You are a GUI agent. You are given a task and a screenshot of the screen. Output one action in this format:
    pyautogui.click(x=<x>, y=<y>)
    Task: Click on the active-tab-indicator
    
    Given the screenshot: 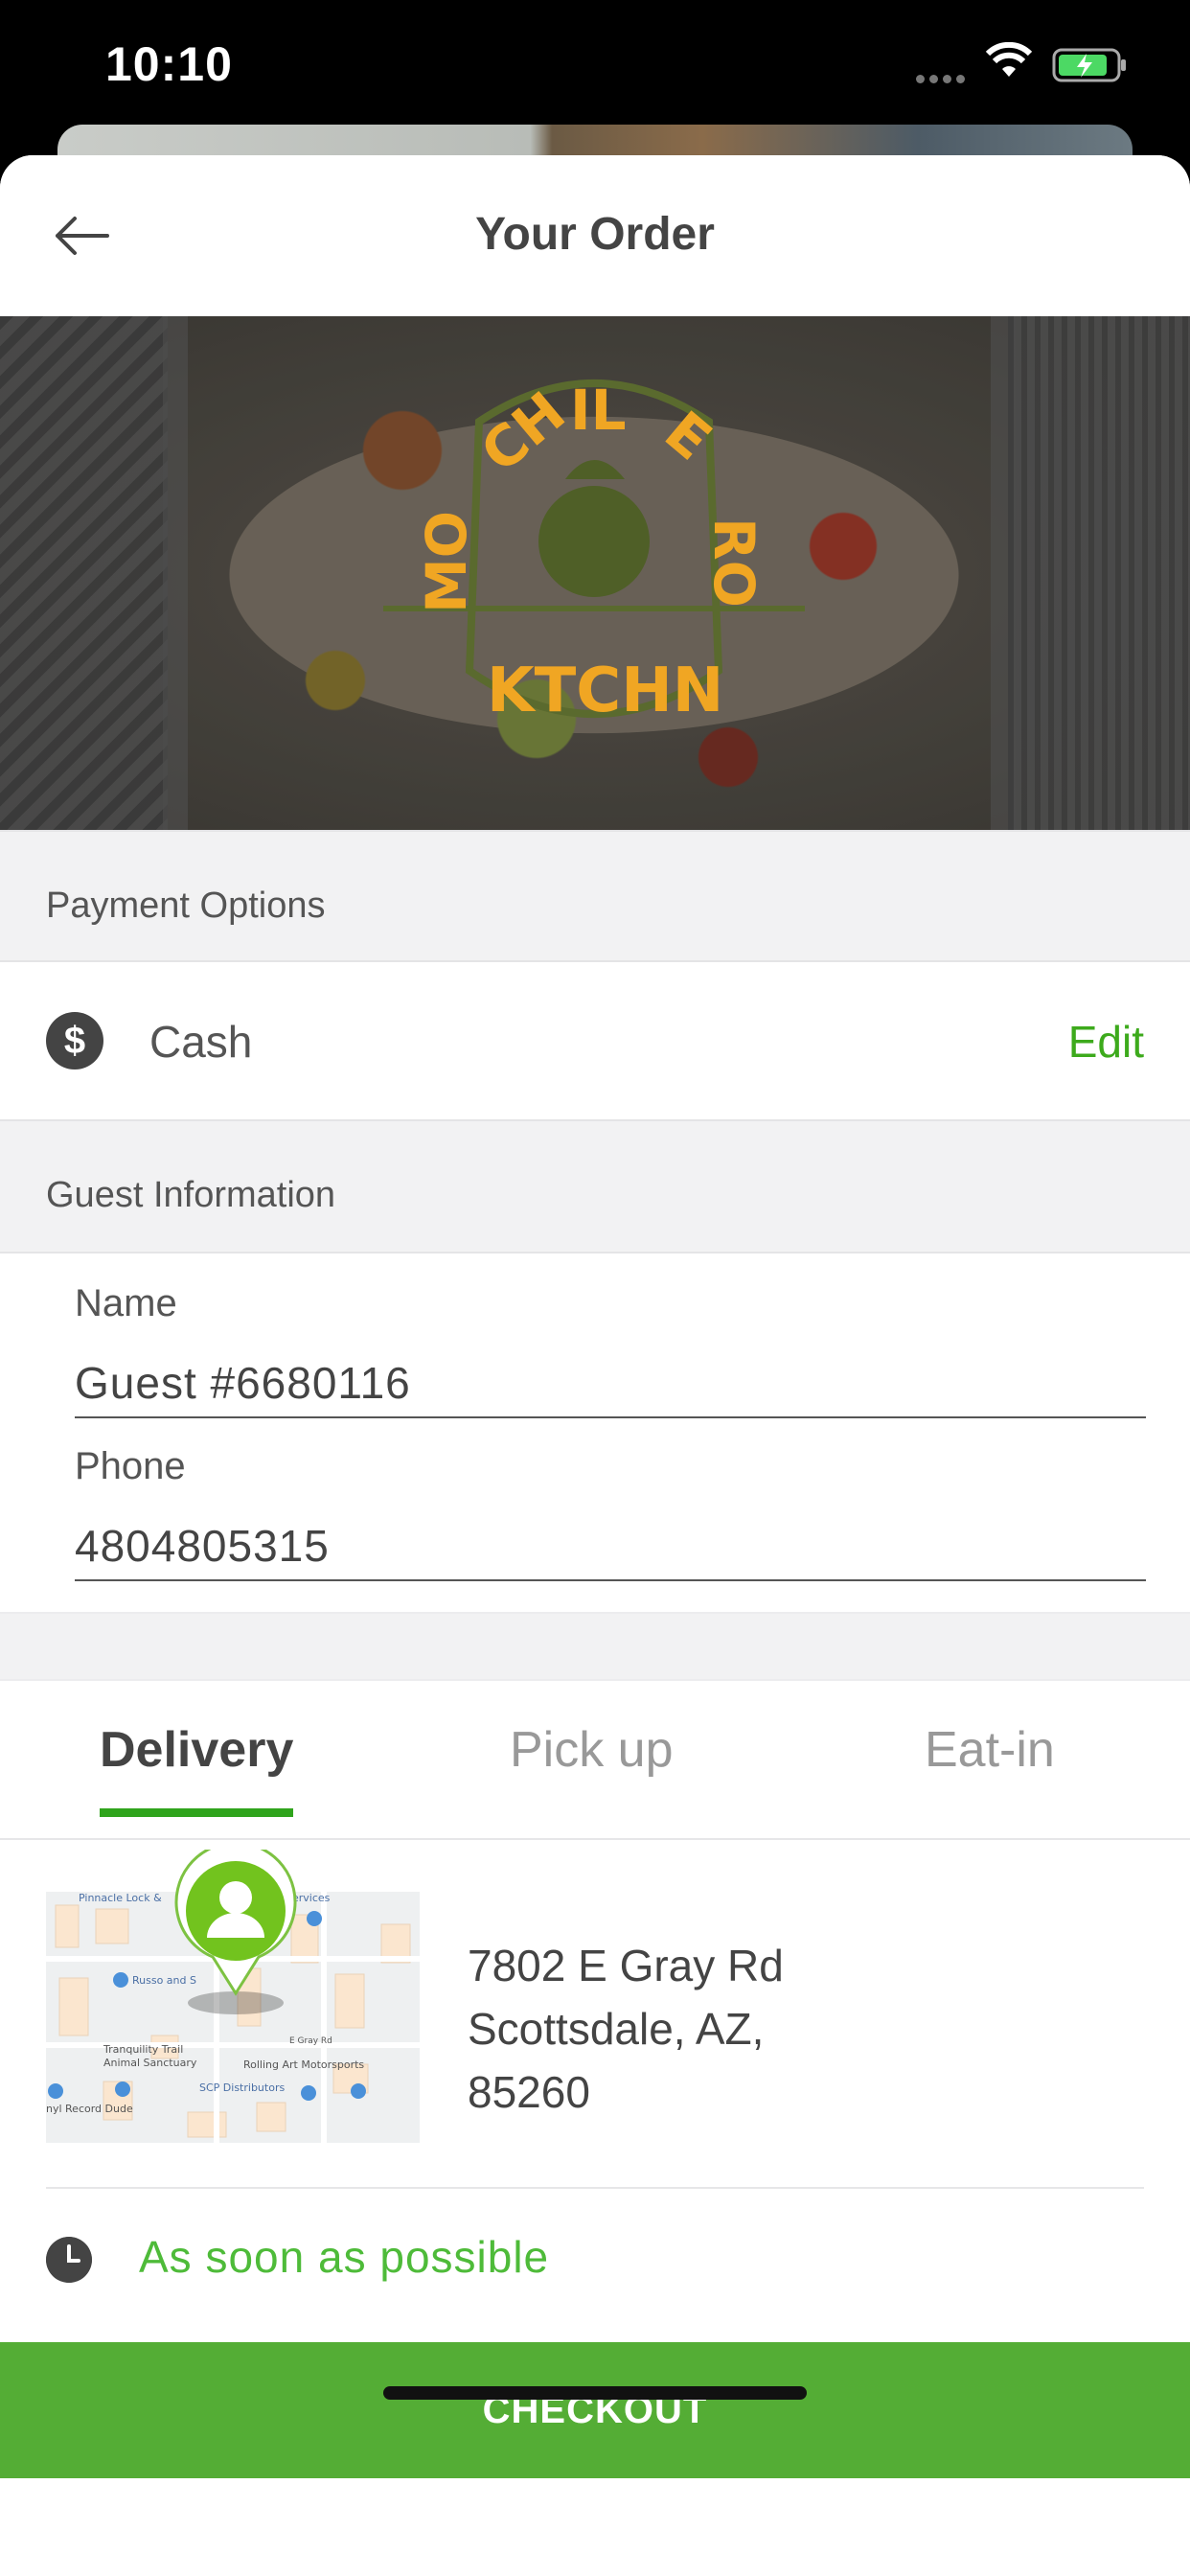 What is the action you would take?
    pyautogui.click(x=197, y=1812)
    